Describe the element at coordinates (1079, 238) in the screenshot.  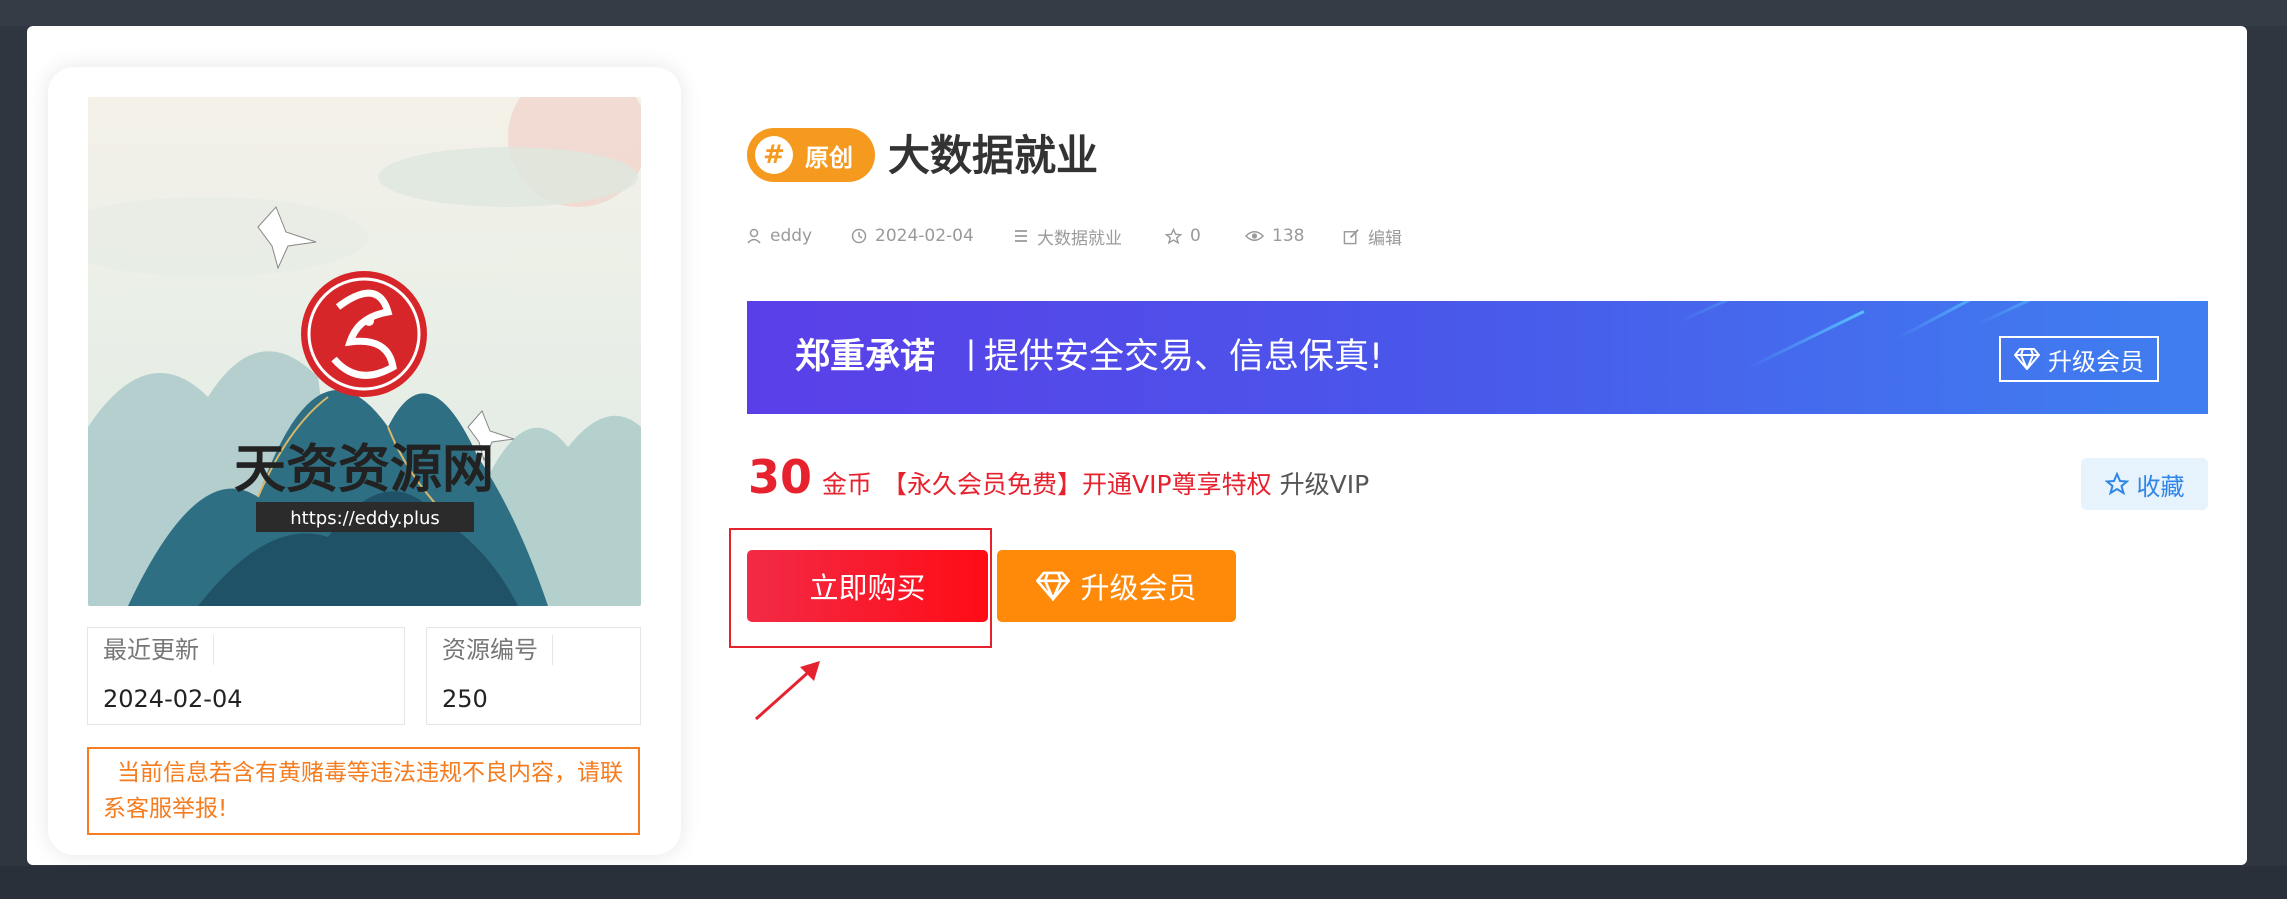
I see `meta-category-text: 大数据就业` at that location.